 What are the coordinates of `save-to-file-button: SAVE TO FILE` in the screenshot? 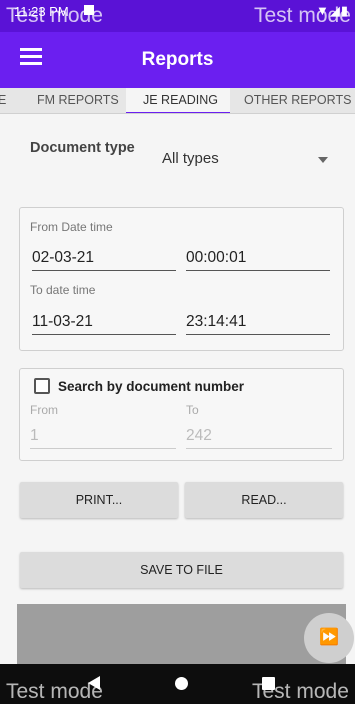 It's located at (181, 570).